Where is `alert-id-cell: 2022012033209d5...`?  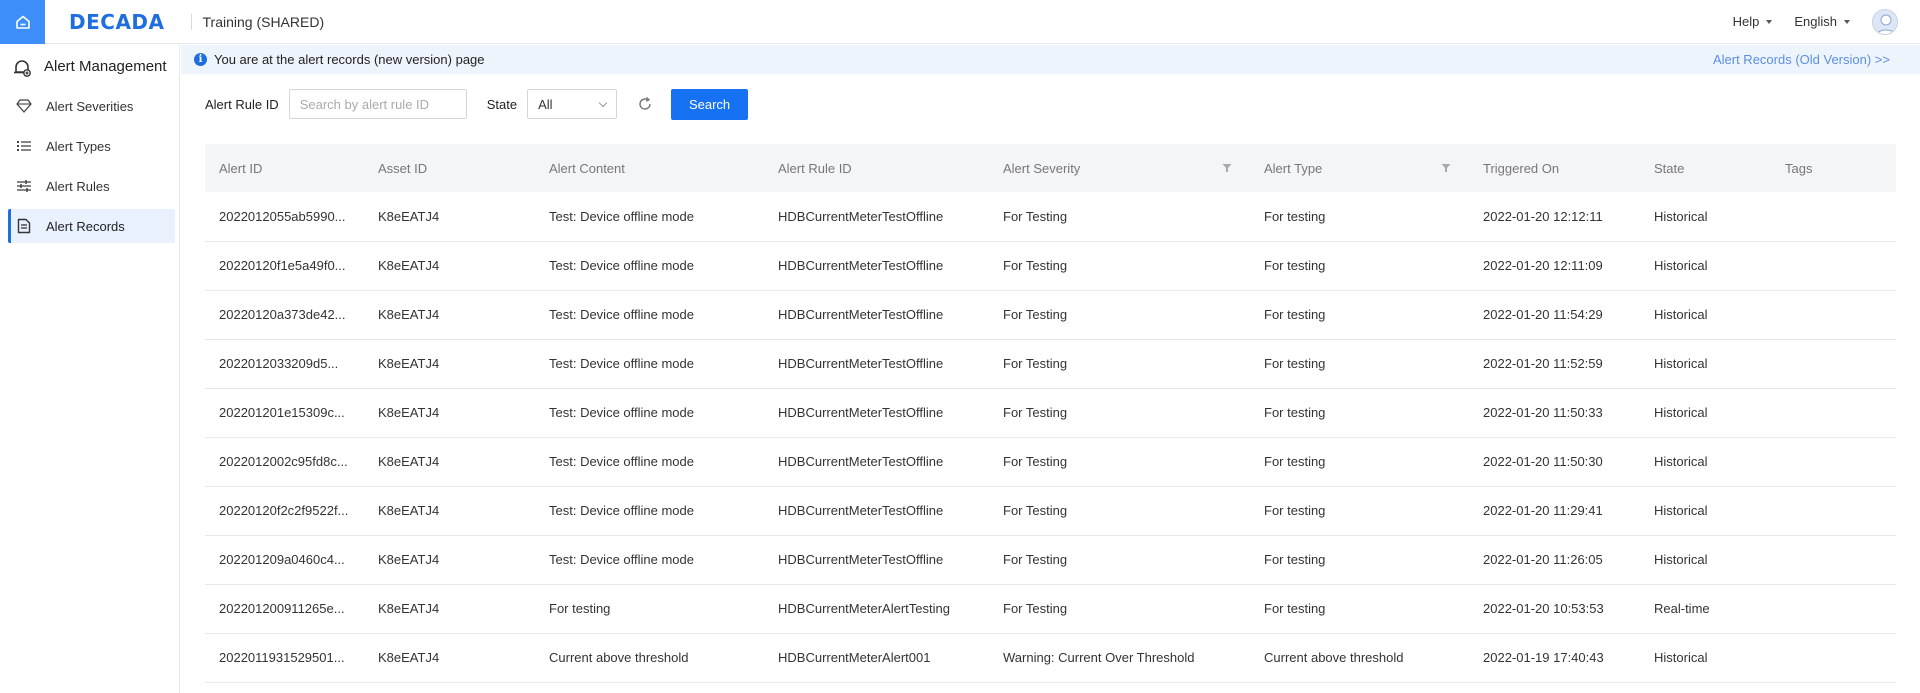
alert-id-cell: 2022012033209d5... is located at coordinates (284, 364).